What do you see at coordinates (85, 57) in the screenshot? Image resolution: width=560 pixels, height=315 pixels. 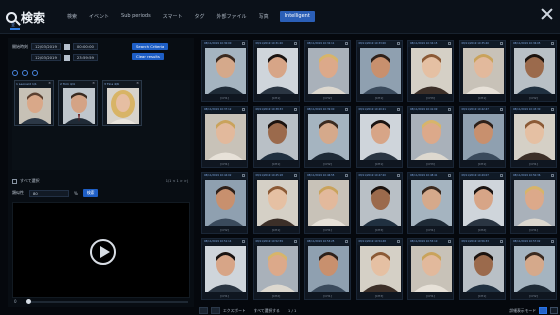 I see `end-time-field: 23:59:59` at bounding box center [85, 57].